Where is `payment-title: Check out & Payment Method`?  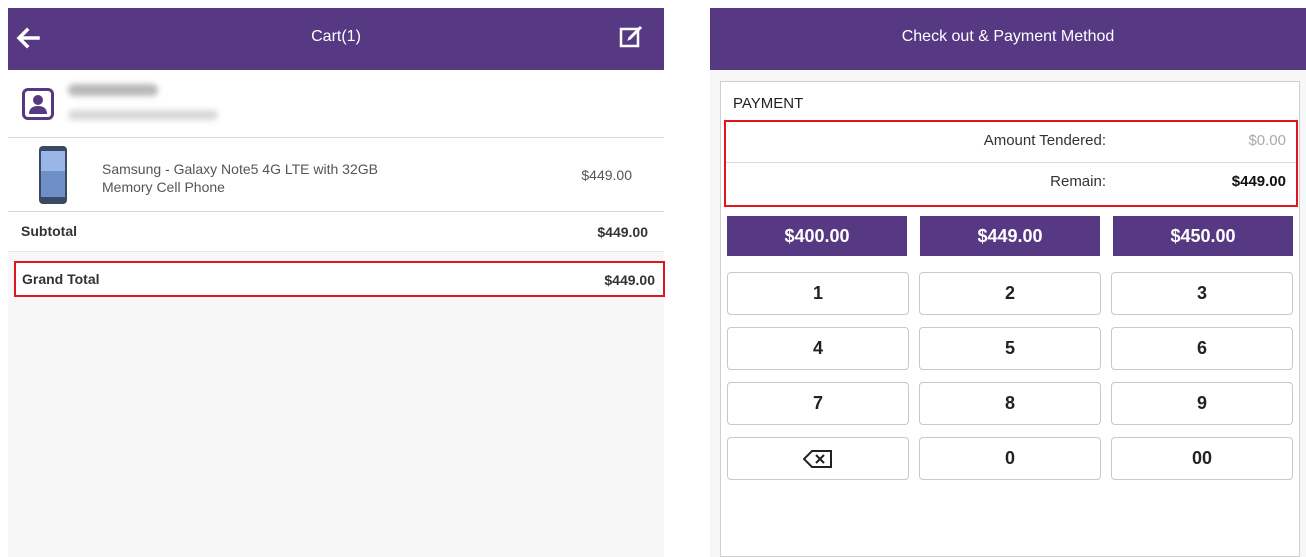
payment-title: Check out & Payment Method is located at coordinates (1008, 36).